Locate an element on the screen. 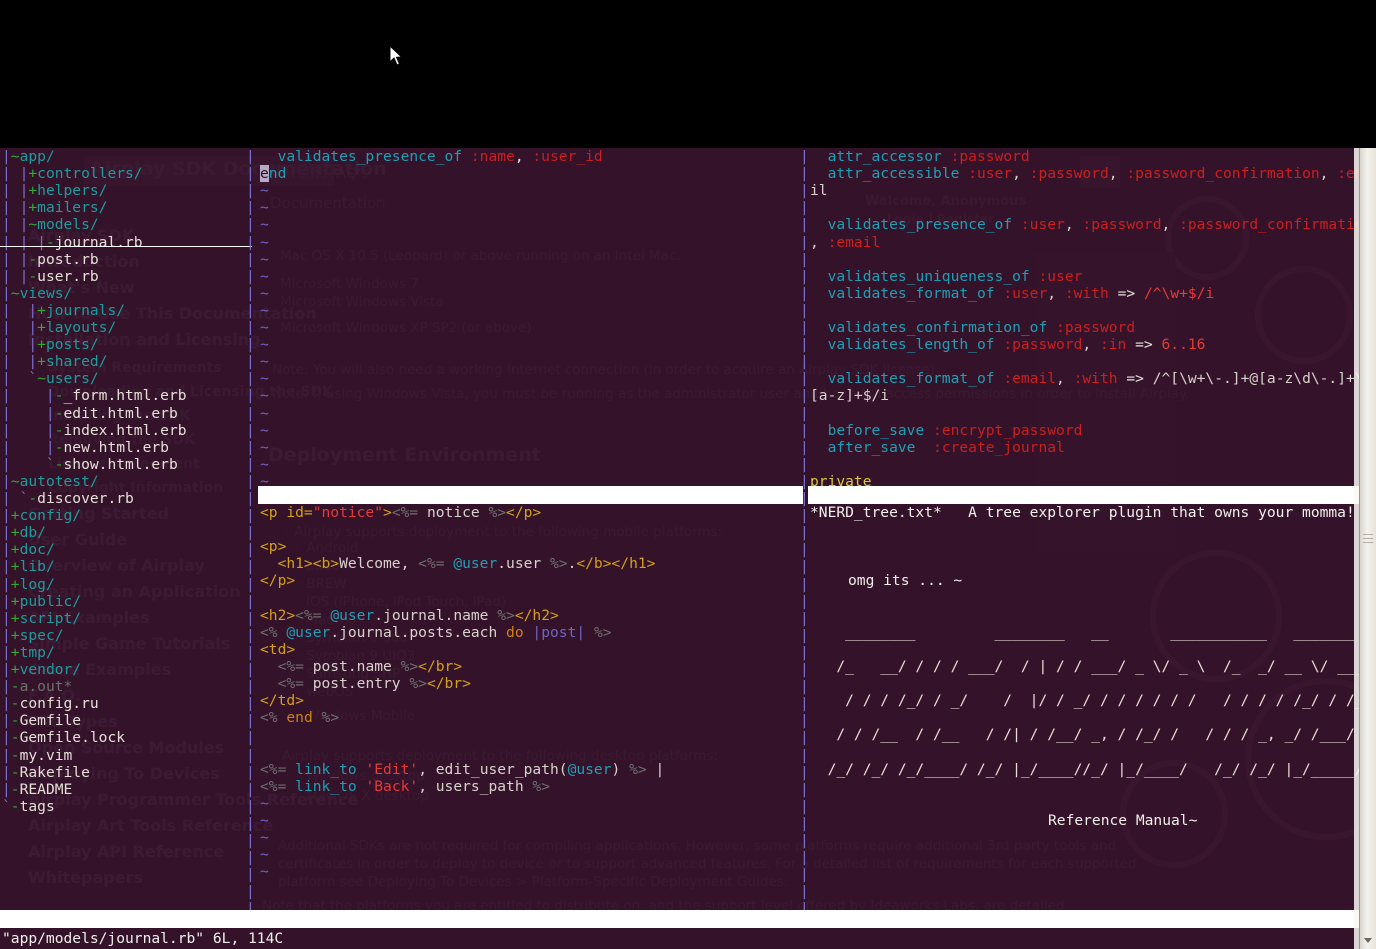 This screenshot has width=1376, height=949. nerdtree-entry-name: helpers/ is located at coordinates (72, 190).